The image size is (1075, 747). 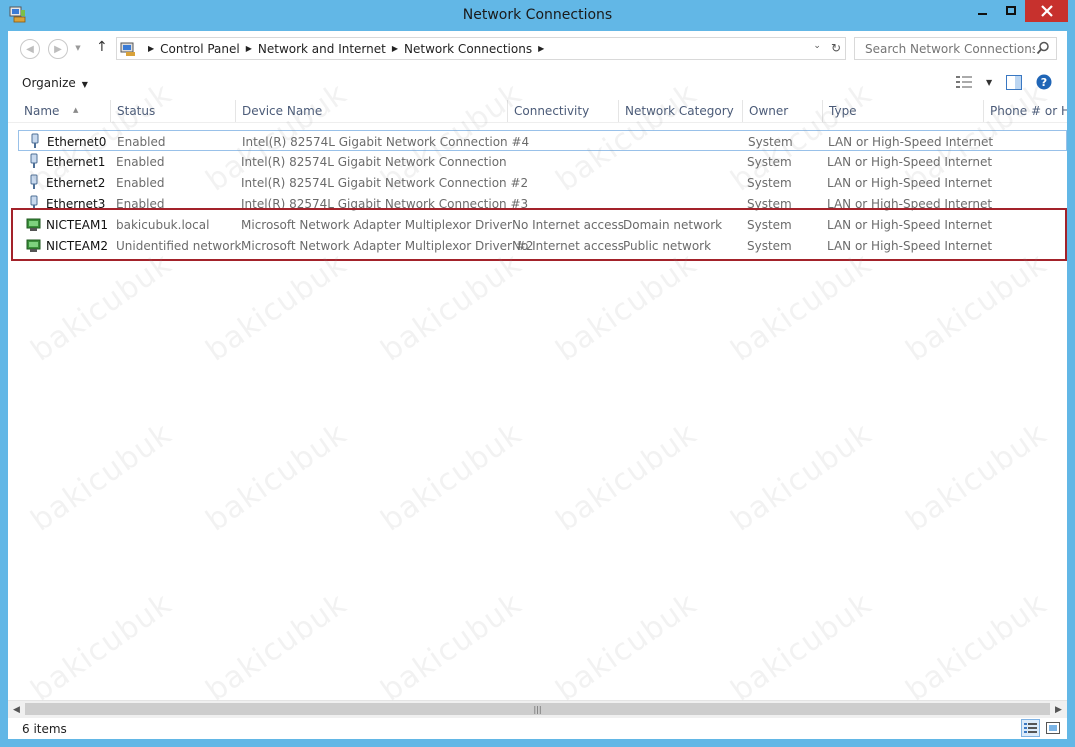 I want to click on minimize-icon, so click(x=982, y=14).